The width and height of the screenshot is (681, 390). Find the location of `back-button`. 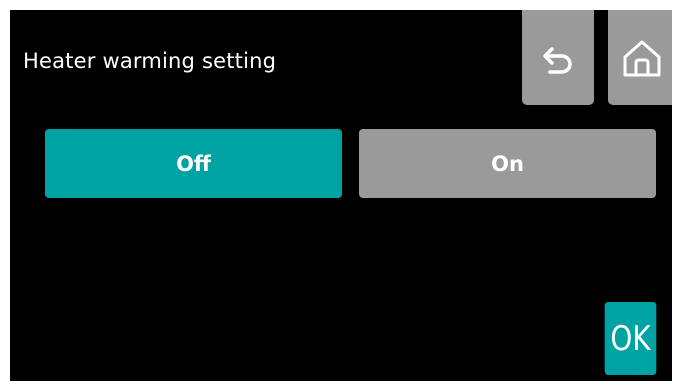

back-button is located at coordinates (558, 57).